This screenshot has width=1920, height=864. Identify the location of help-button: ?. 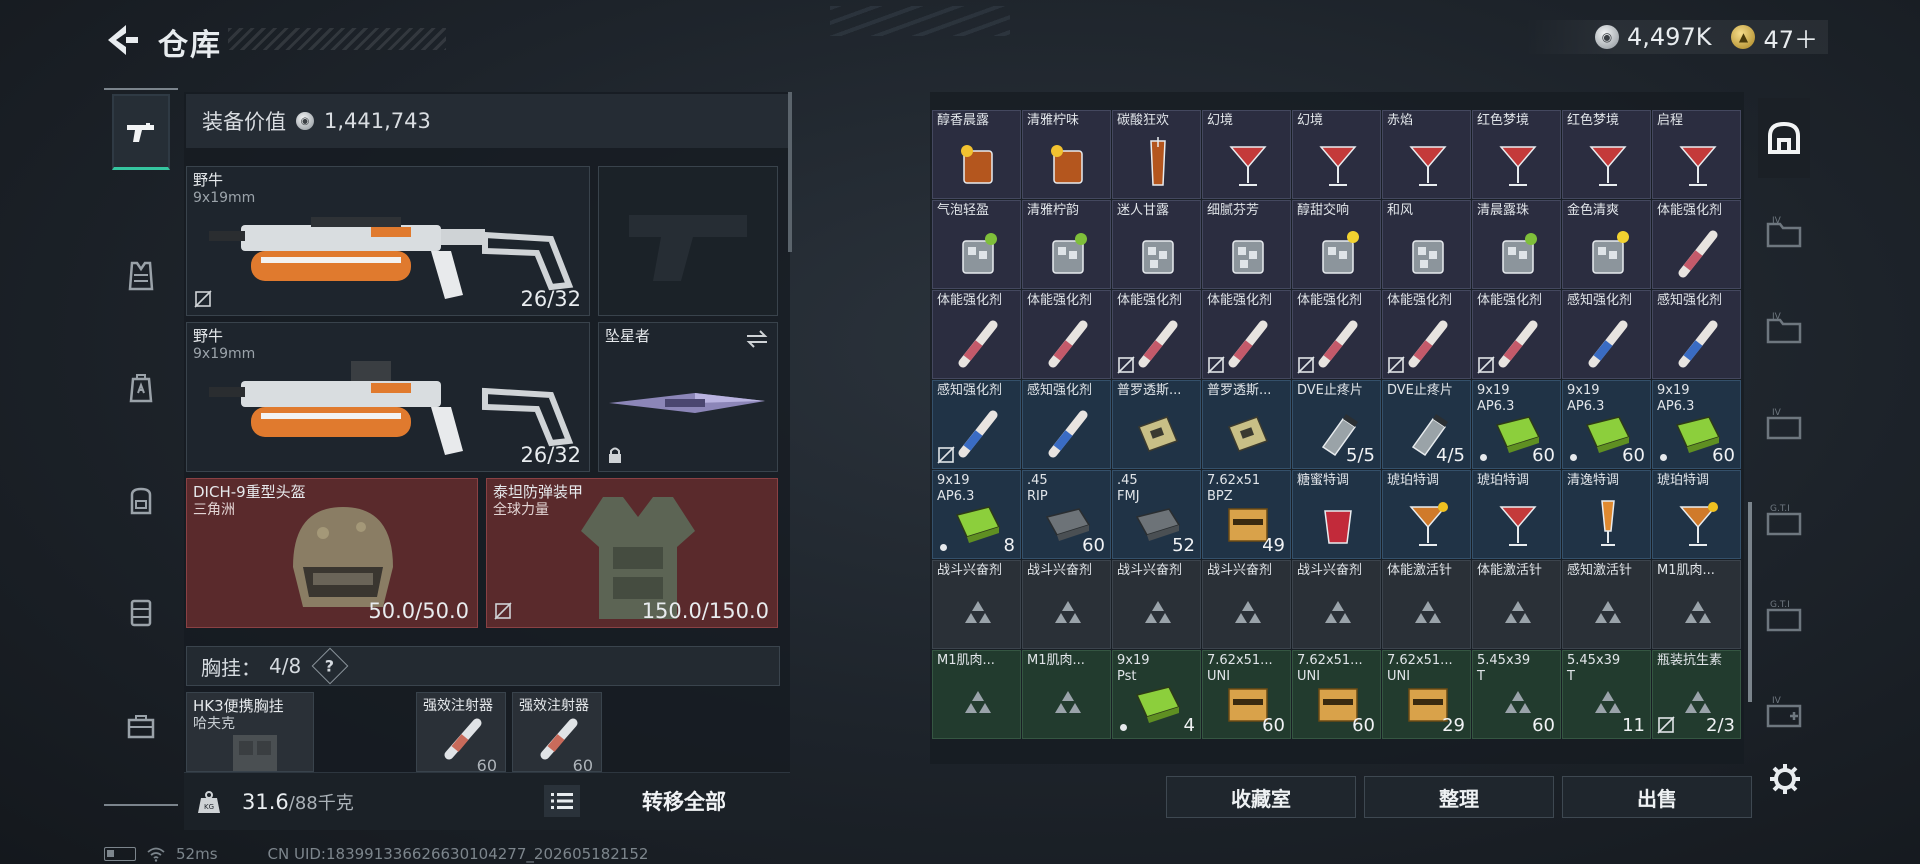
(330, 666).